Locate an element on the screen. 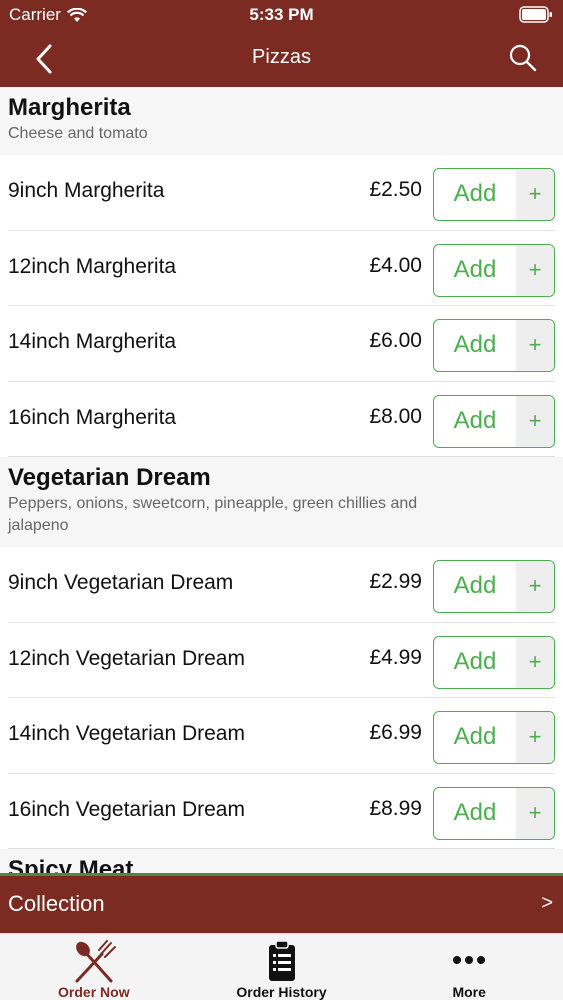  item-name: 9inch Vegetarian Dream is located at coordinates (121, 582).